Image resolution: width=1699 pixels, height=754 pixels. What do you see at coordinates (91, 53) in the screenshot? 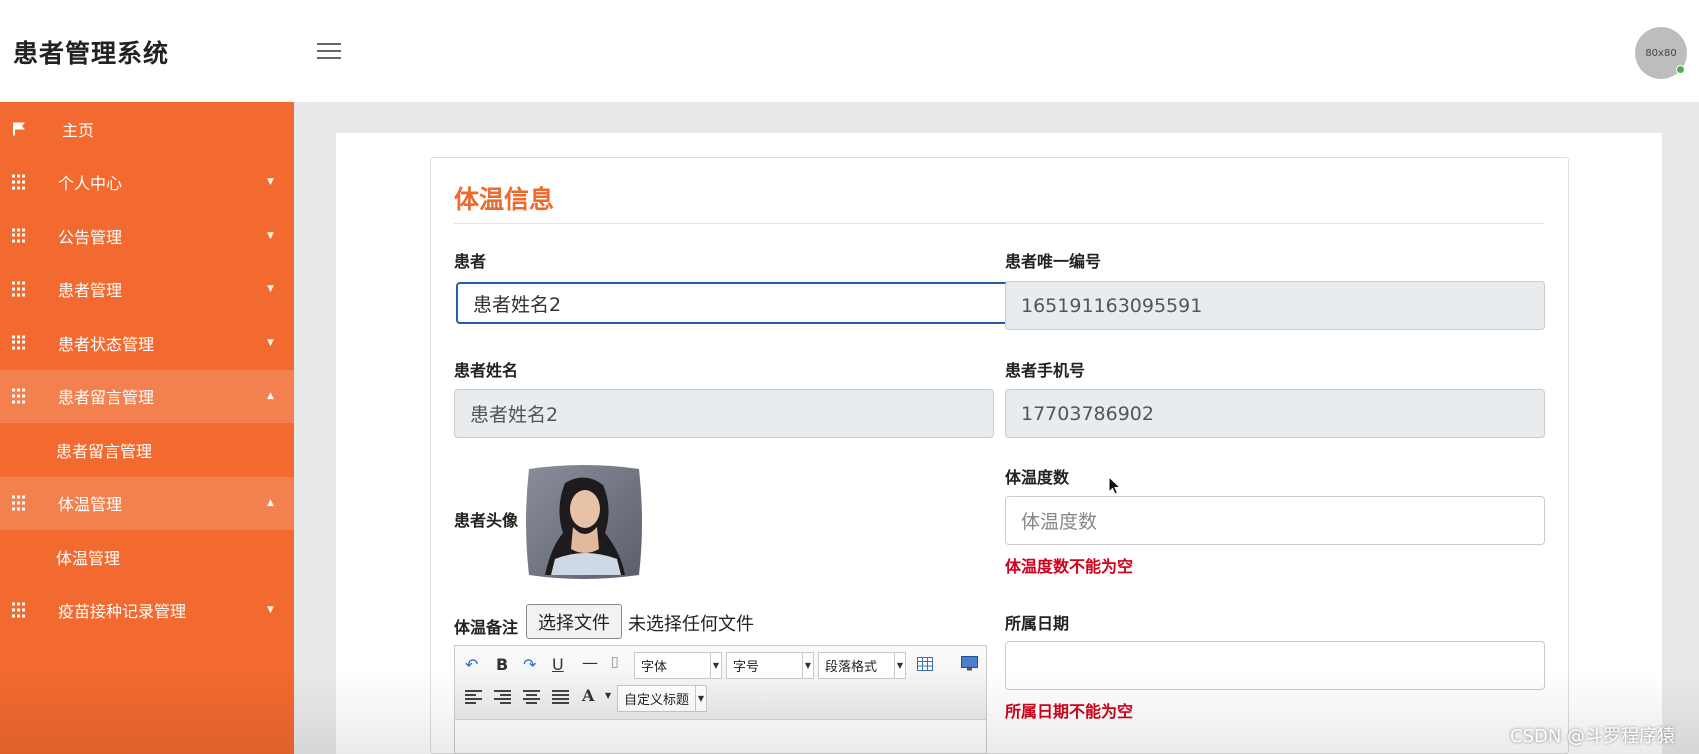
I see `app-title: 患者管理系统` at bounding box center [91, 53].